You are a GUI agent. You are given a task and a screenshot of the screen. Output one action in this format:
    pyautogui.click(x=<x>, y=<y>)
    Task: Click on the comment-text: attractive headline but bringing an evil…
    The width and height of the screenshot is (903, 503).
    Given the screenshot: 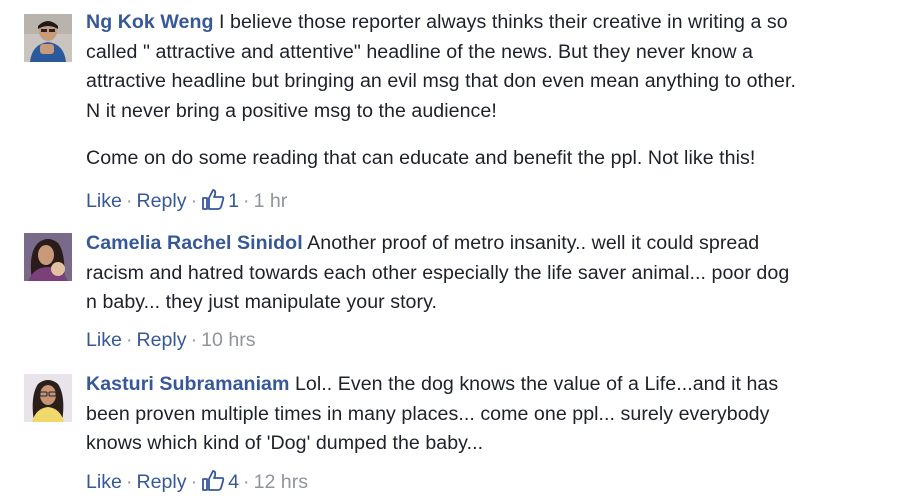 What is the action you would take?
    pyautogui.click(x=441, y=81)
    